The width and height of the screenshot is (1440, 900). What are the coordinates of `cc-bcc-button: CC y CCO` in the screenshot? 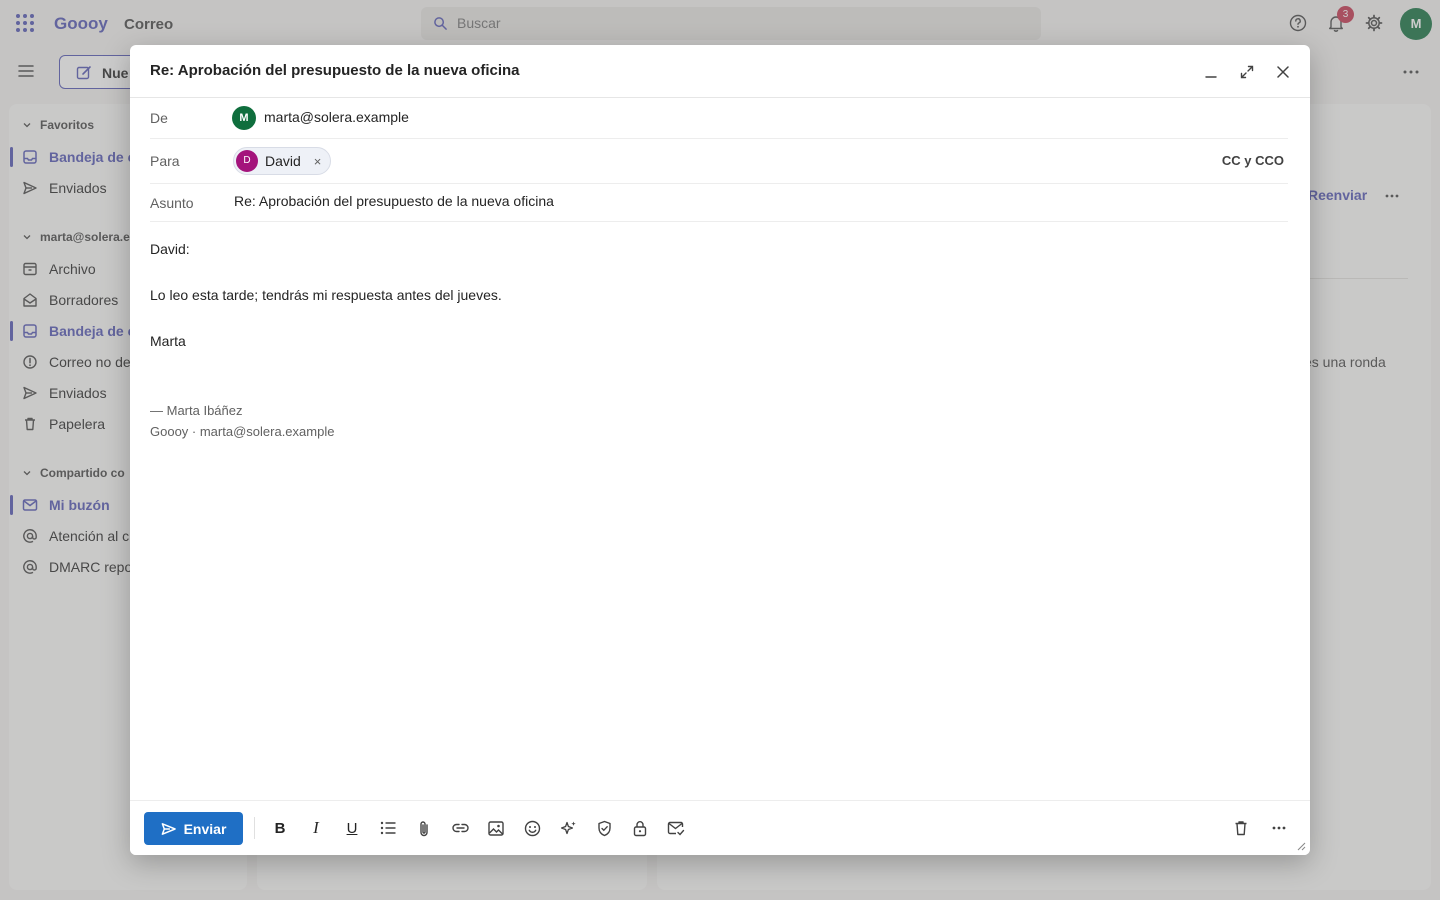 It's located at (1253, 160).